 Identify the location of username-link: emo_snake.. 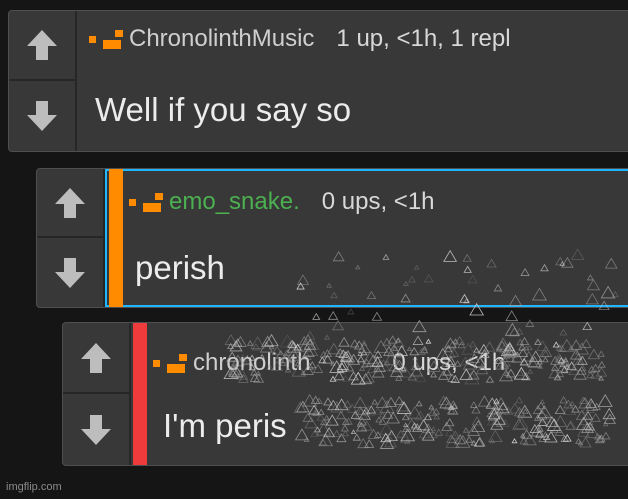
(234, 202).